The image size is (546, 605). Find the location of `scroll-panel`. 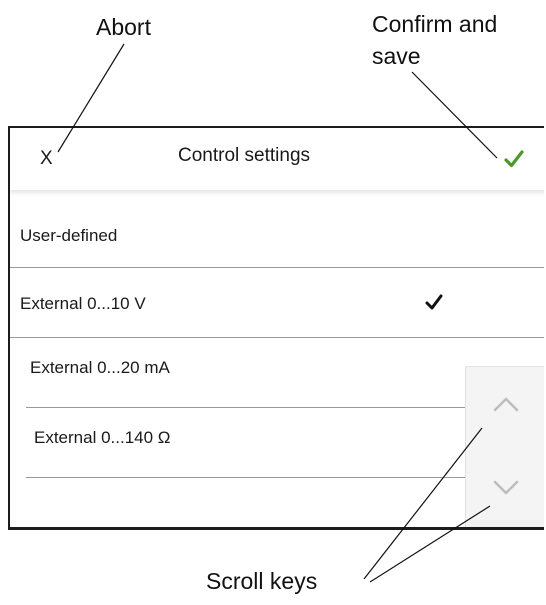

scroll-panel is located at coordinates (504, 446).